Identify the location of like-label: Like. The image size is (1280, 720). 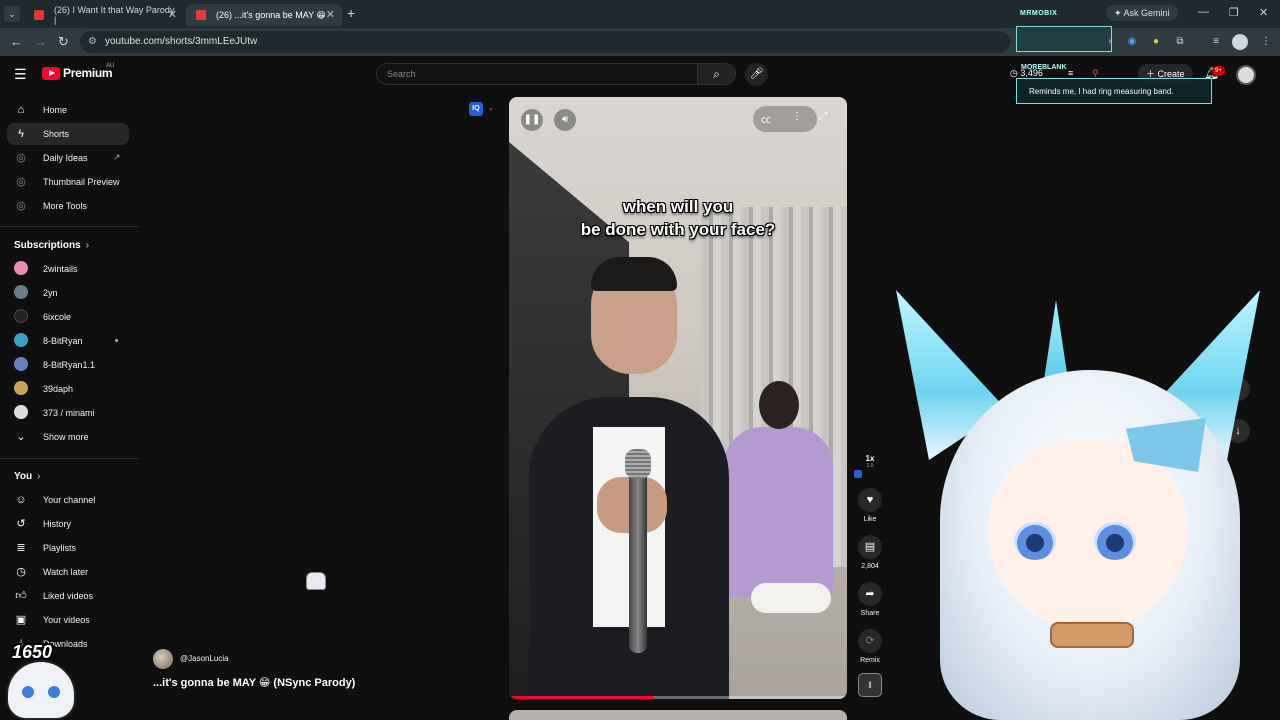
(870, 519).